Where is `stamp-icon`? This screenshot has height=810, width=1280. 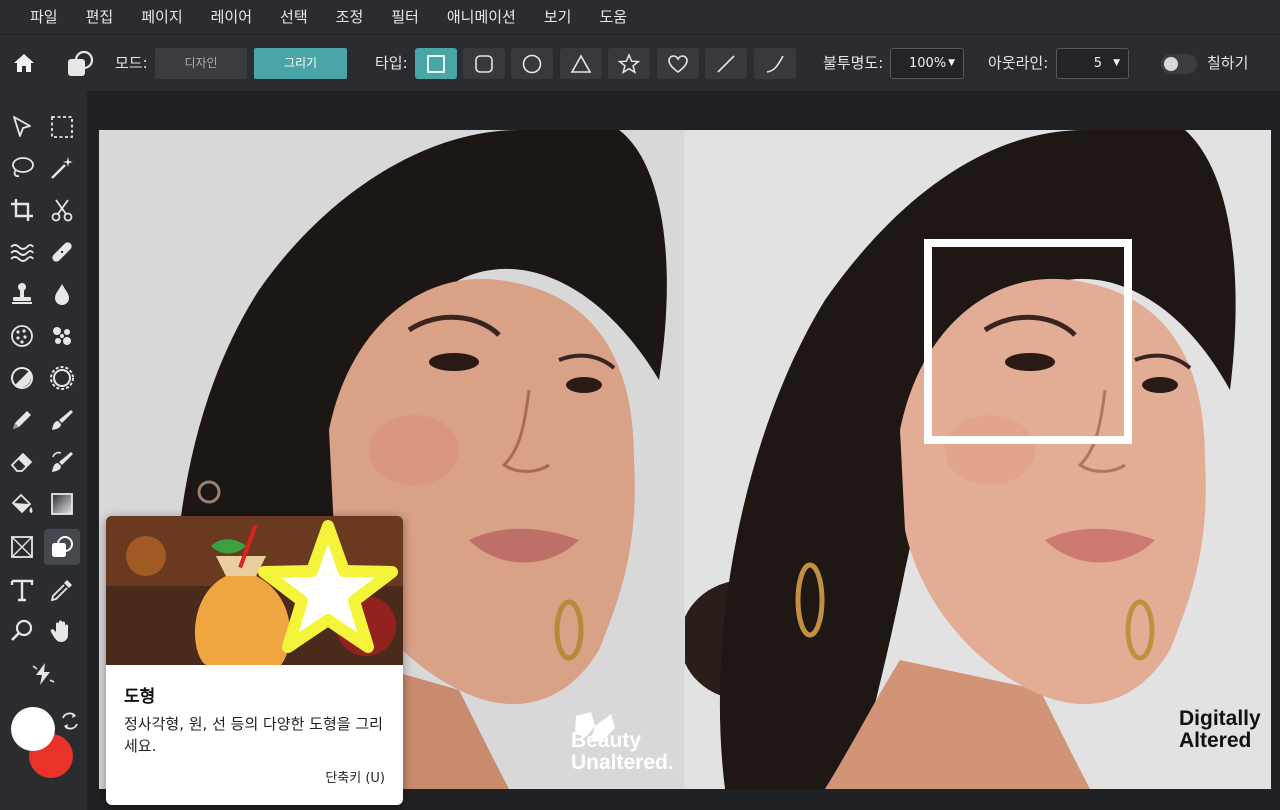
stamp-icon is located at coordinates (22, 294).